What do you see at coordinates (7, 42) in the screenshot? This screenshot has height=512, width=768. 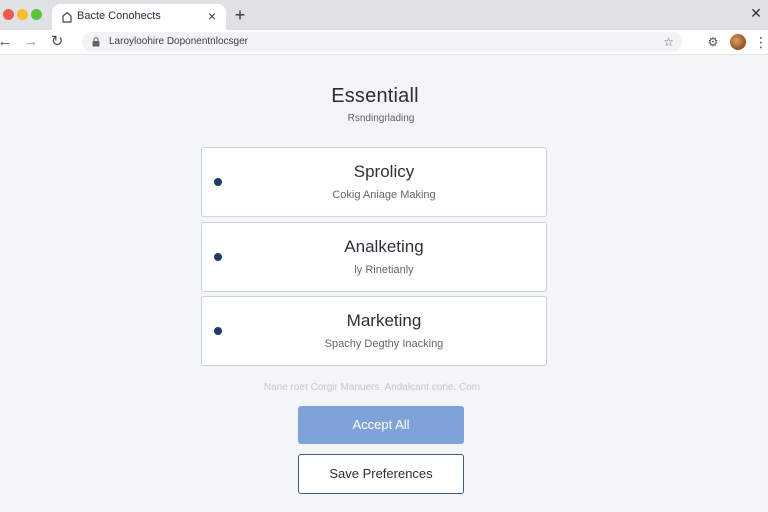 I see `back-icon: ←` at bounding box center [7, 42].